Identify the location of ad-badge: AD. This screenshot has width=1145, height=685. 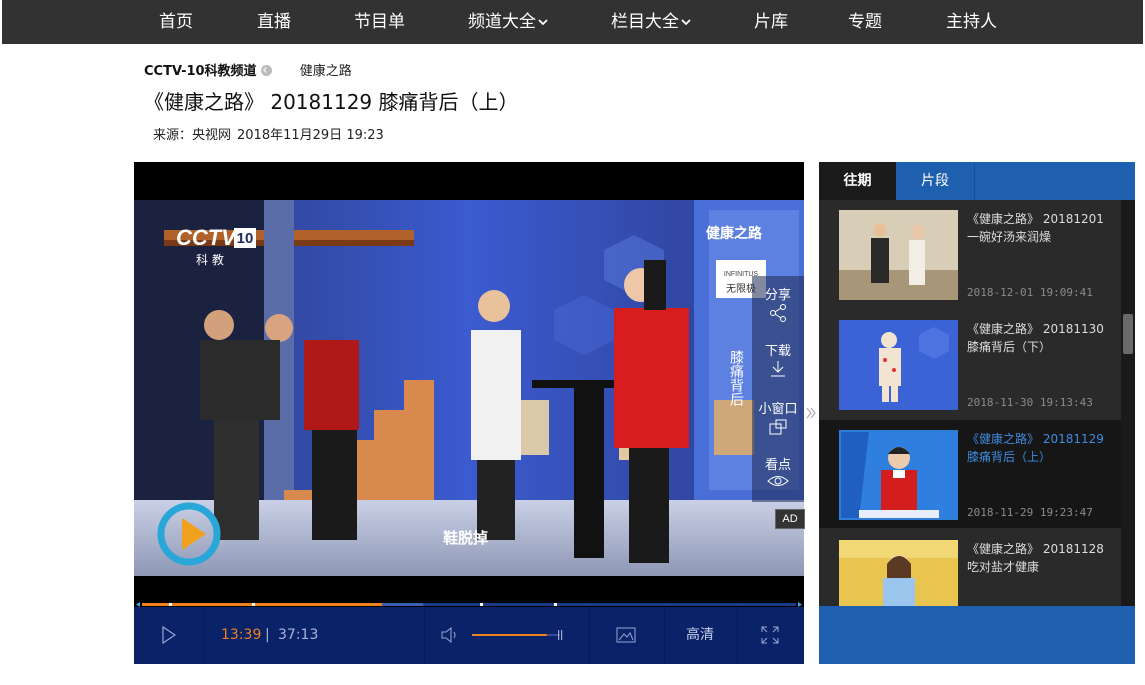
(790, 519).